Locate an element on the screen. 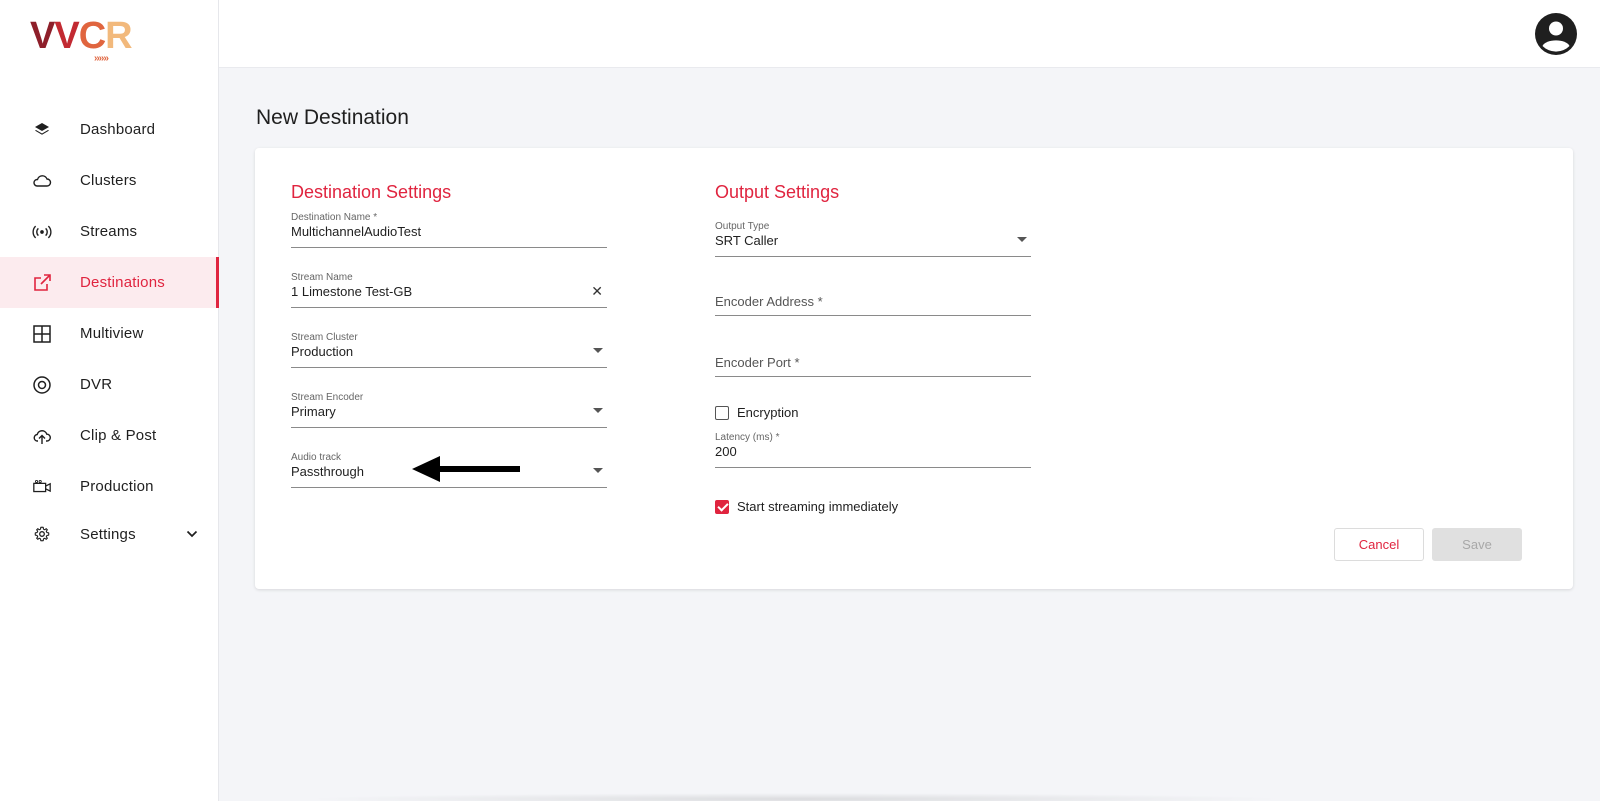  external-link-icon is located at coordinates (42, 283).